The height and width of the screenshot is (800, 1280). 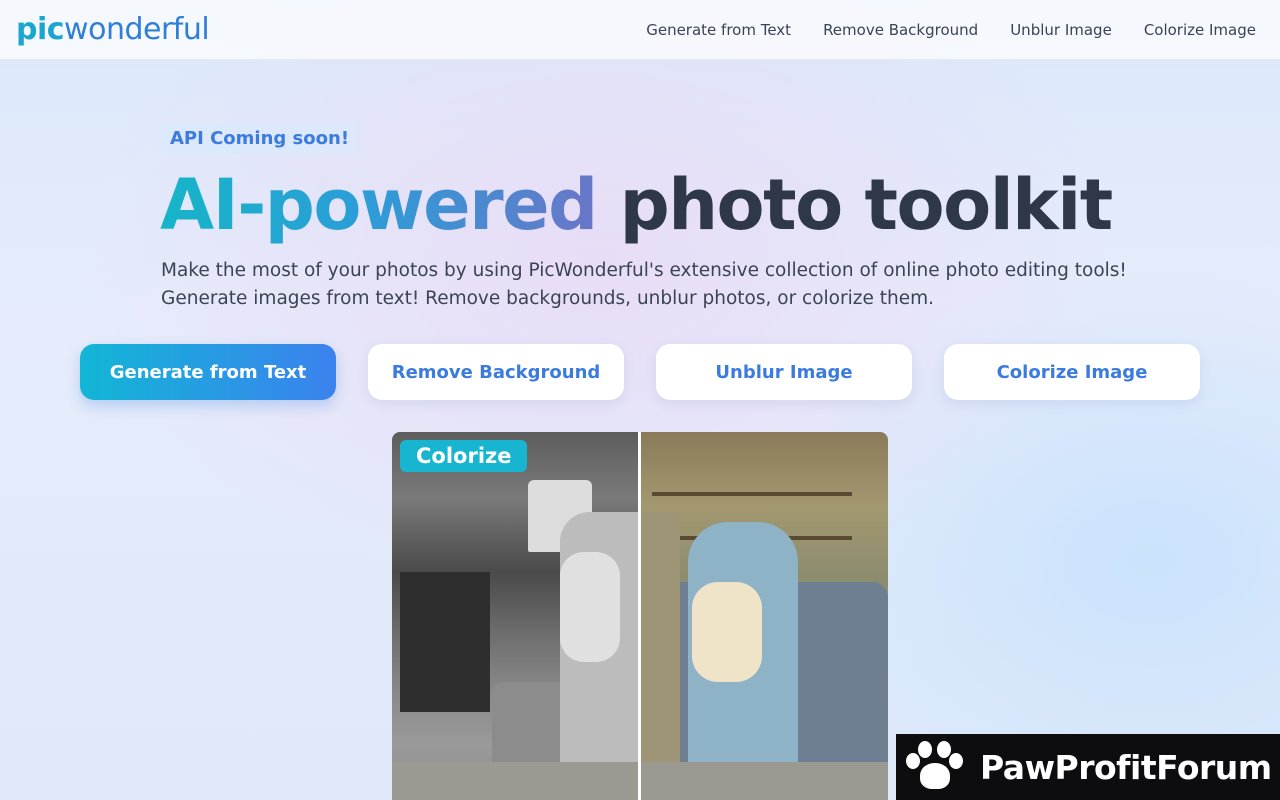 I want to click on headline-gradient-text: AI-powered, so click(x=379, y=205).